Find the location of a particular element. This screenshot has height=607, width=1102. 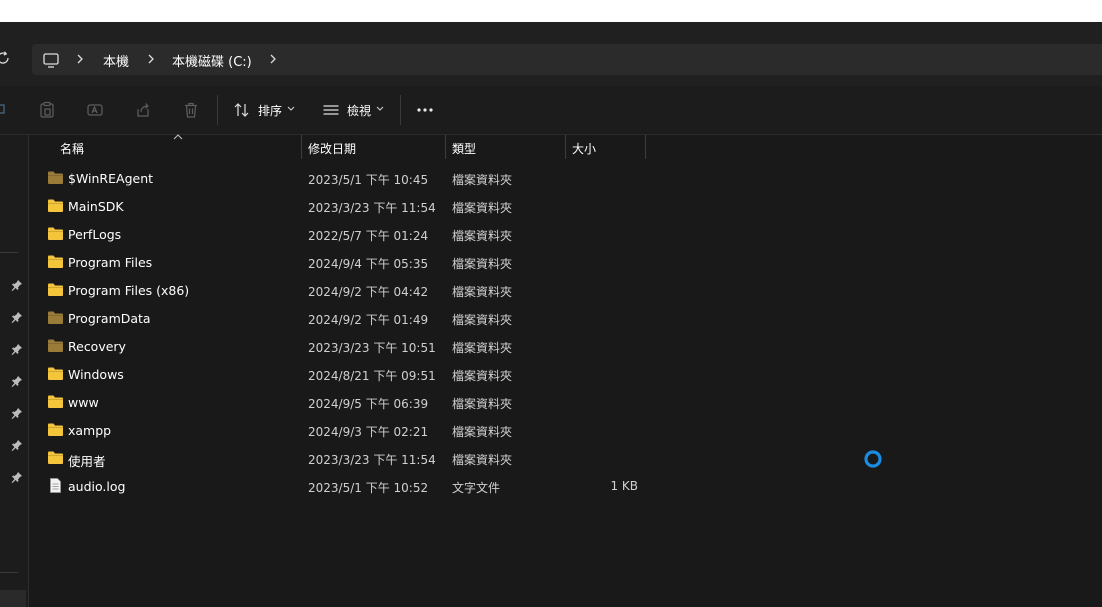

navigation-pane is located at coordinates (14, 371).